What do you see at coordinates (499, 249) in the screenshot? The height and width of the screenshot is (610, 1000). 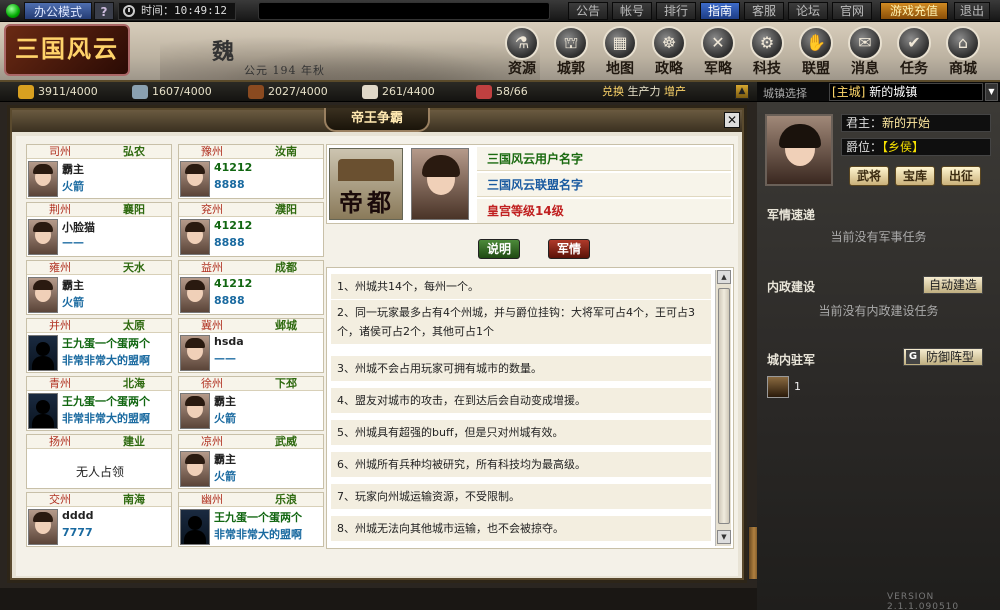 I see `explain-button: 说明` at bounding box center [499, 249].